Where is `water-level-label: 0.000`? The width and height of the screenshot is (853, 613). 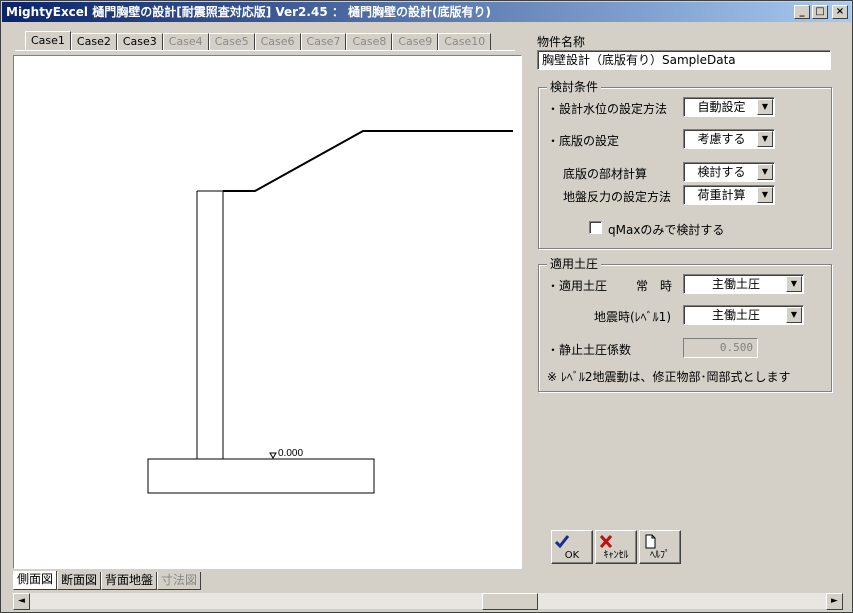 water-level-label: 0.000 is located at coordinates (290, 453).